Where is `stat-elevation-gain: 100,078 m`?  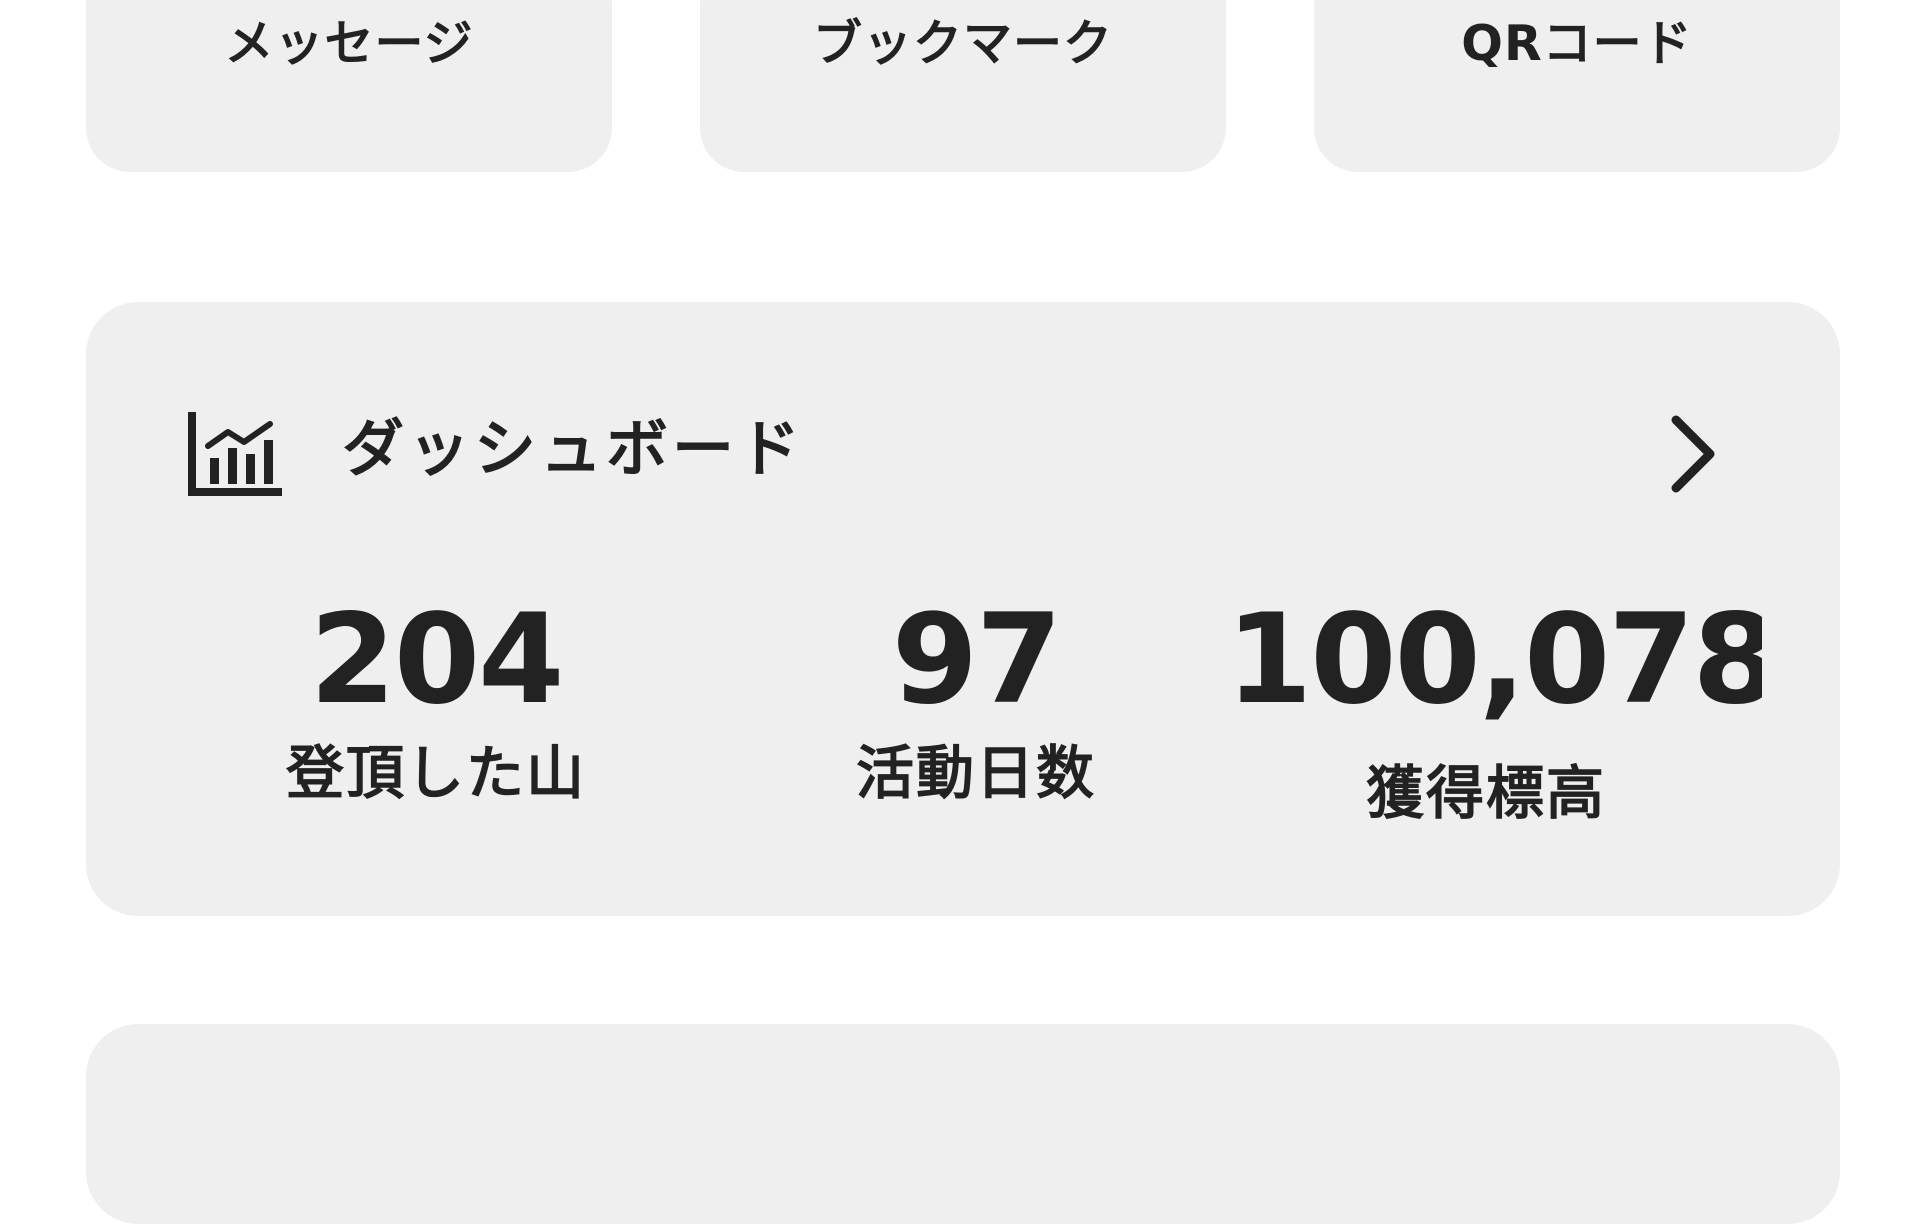 stat-elevation-gain: 100,078 m is located at coordinates (1494, 663).